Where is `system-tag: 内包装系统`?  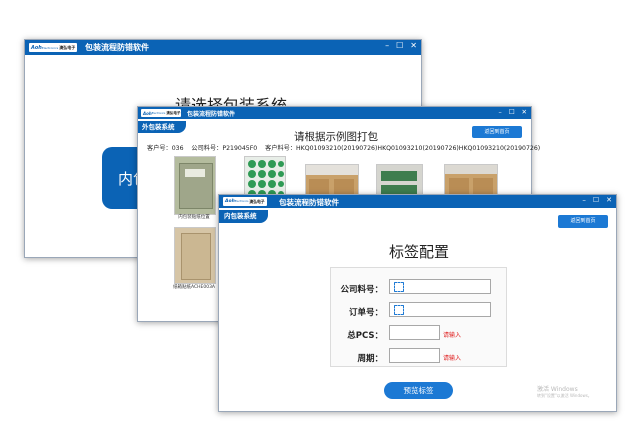 system-tag: 内包装系统 is located at coordinates (243, 216).